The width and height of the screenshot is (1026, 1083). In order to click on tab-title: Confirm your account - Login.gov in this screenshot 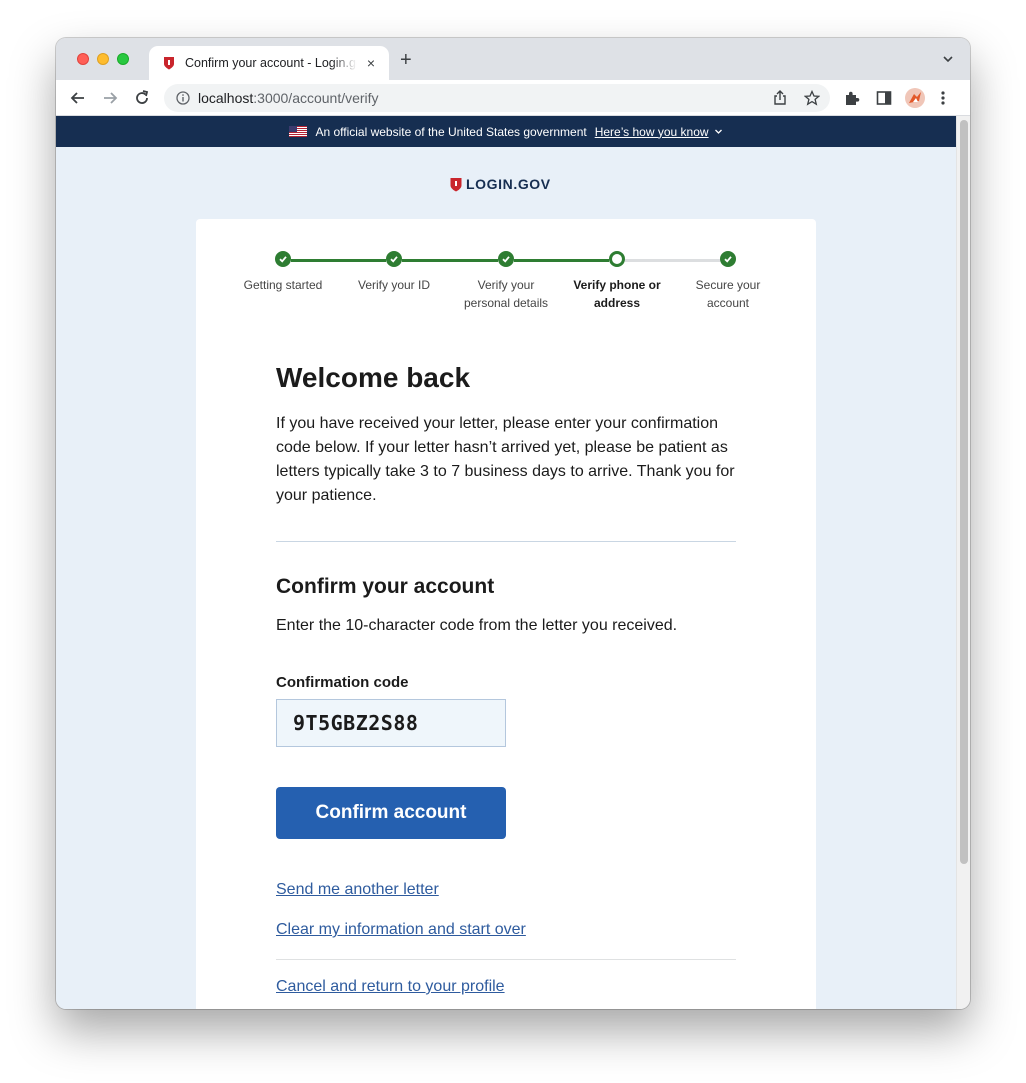, I will do `click(271, 63)`.